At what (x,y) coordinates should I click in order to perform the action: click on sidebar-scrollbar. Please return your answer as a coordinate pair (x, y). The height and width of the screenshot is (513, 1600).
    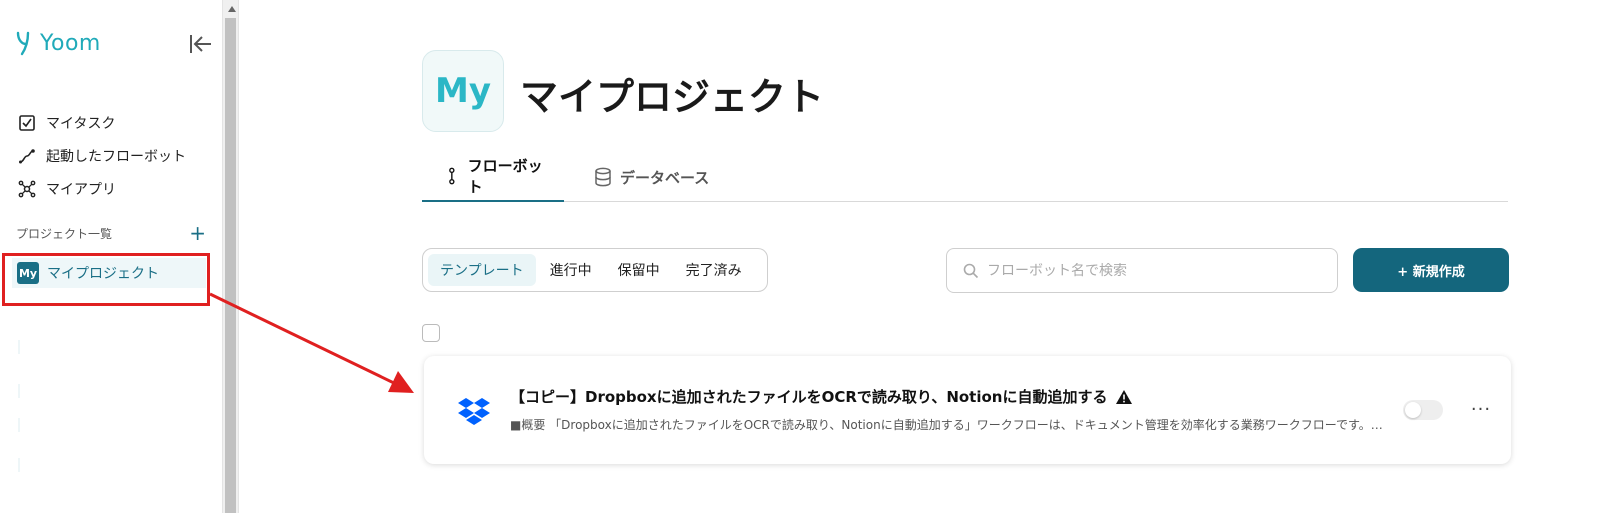
    Looking at the image, I should click on (230, 256).